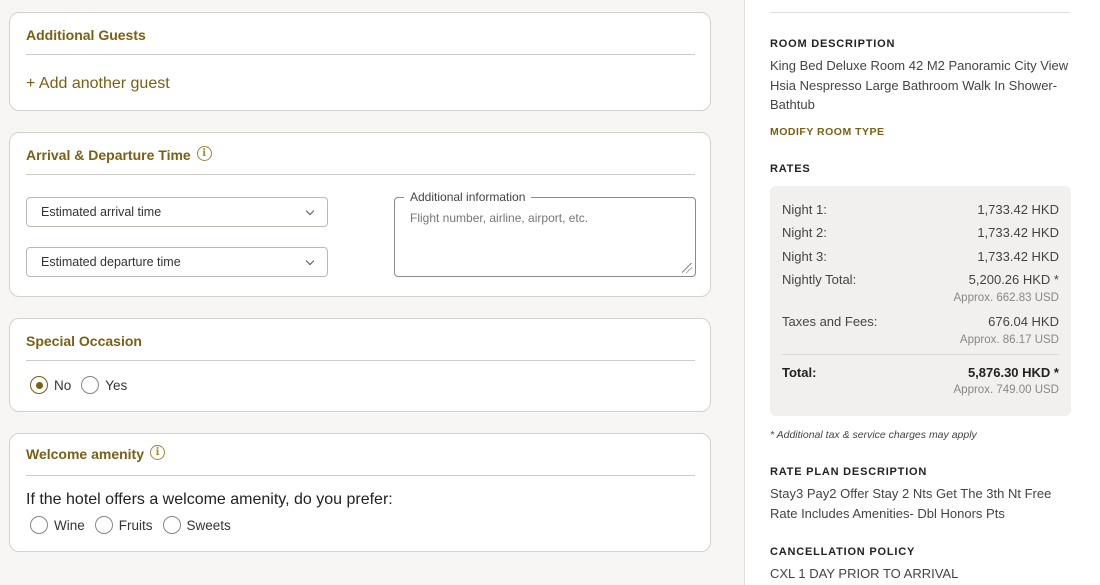 The width and height of the screenshot is (1100, 585). Describe the element at coordinates (833, 44) in the screenshot. I see `room-description-heading: ROOM DESCRIPTION` at that location.